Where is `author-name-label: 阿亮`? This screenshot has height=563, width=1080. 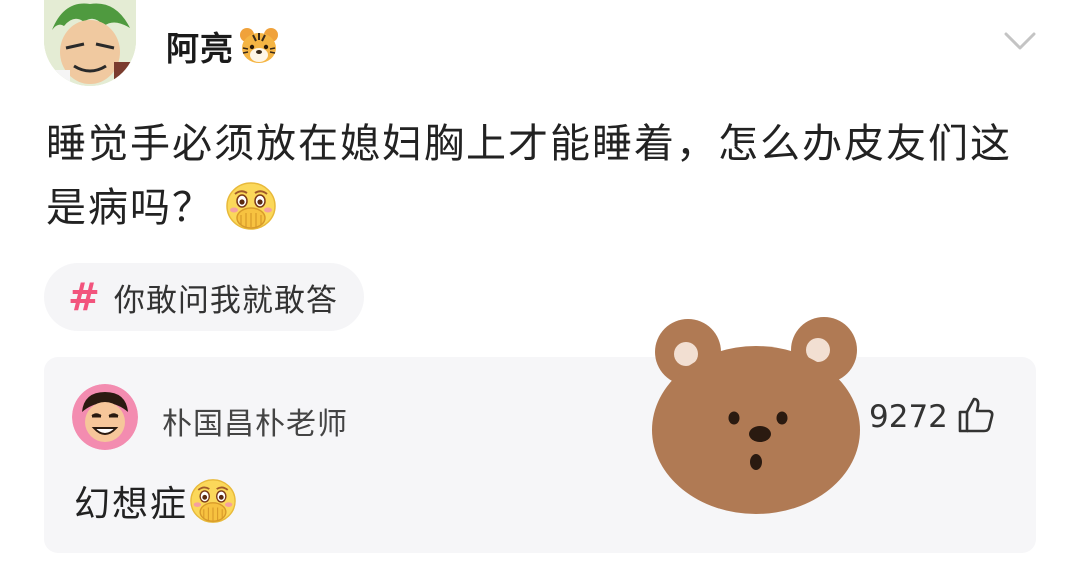
author-name-label: 阿亮 is located at coordinates (200, 48).